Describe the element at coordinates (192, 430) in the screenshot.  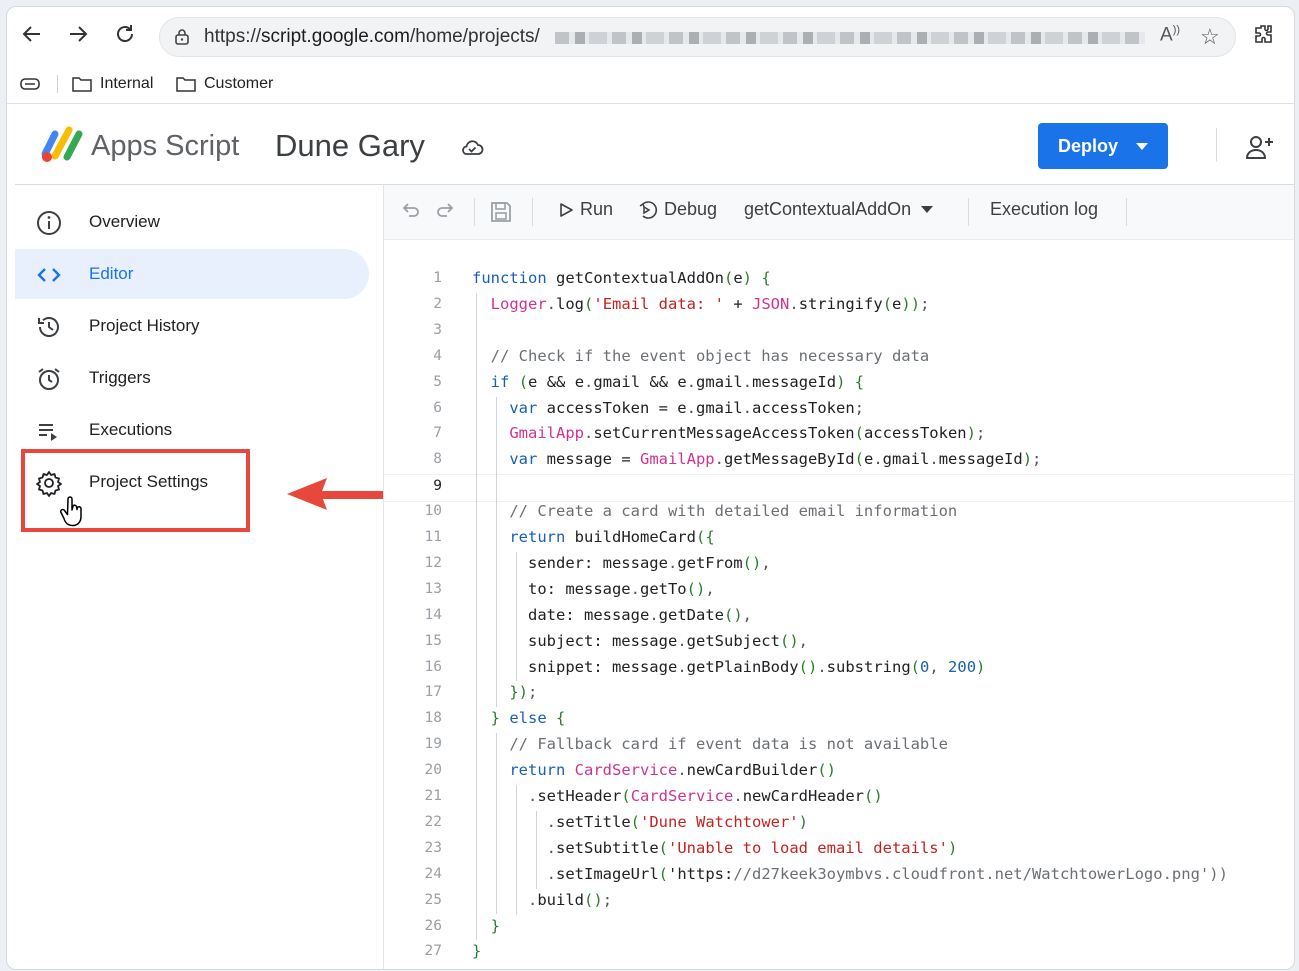
I see `sidebar-item-executions: Executions` at that location.